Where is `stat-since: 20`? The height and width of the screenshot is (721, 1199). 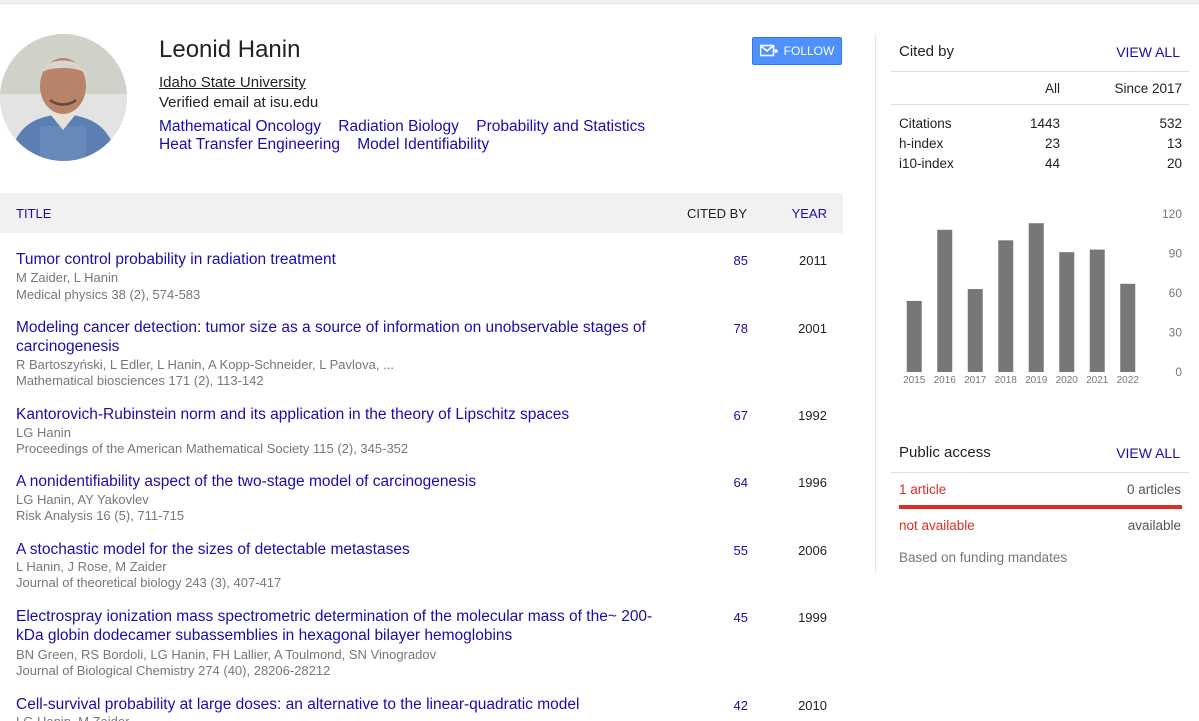 stat-since: 20 is located at coordinates (1174, 163).